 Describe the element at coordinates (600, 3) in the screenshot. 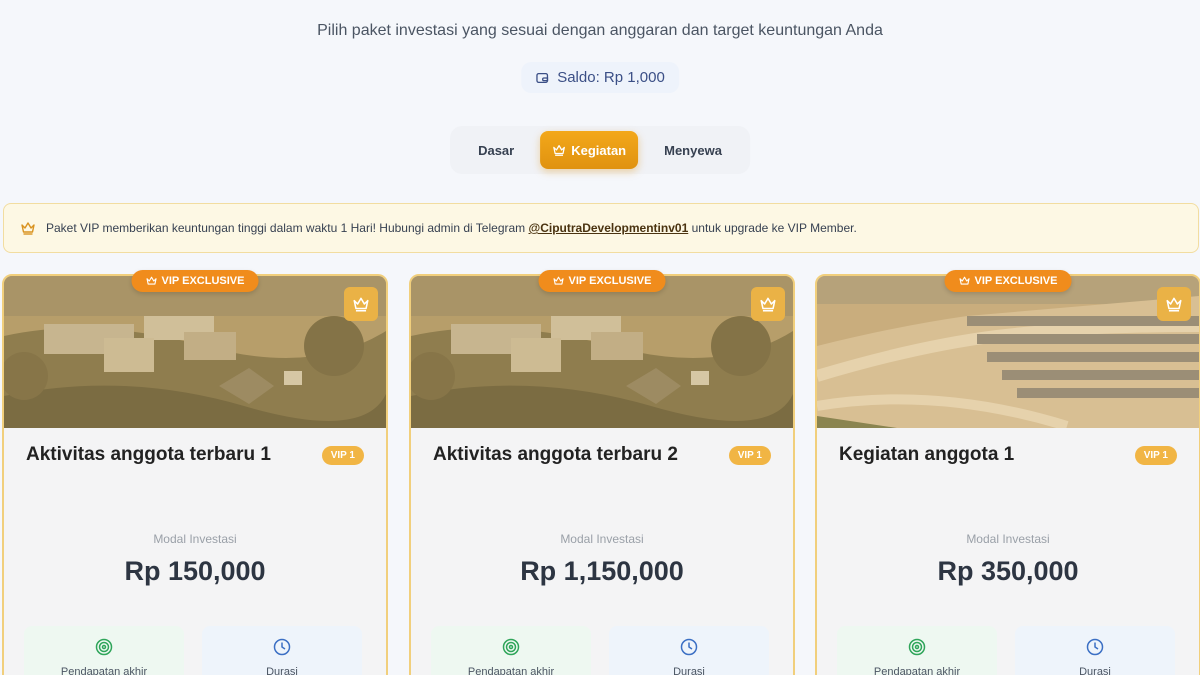

I see `page-title-cropped` at that location.